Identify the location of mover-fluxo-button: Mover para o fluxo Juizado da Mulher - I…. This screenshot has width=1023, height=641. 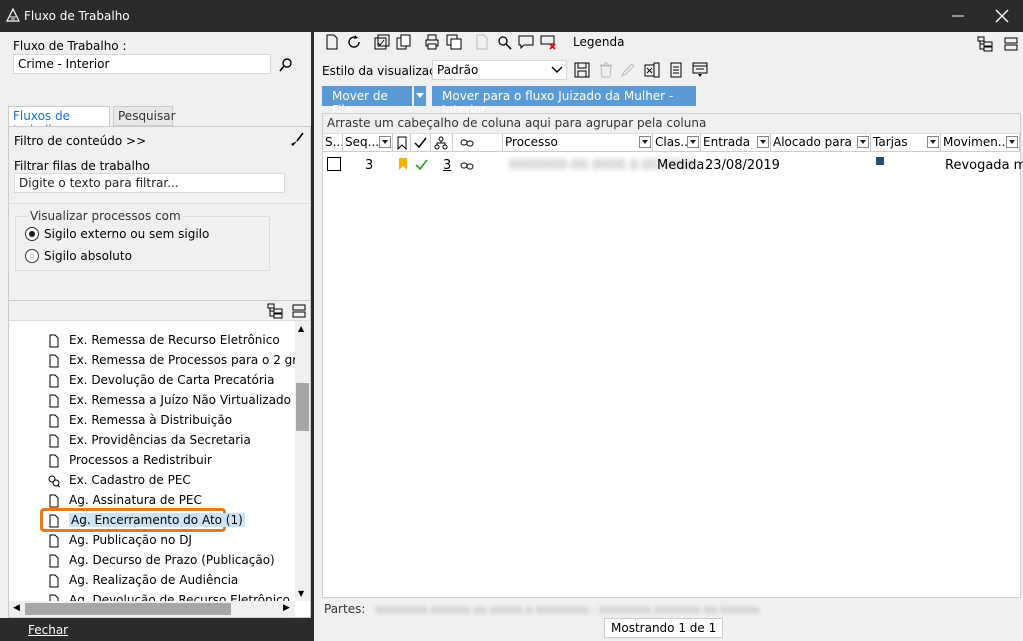
(564, 101).